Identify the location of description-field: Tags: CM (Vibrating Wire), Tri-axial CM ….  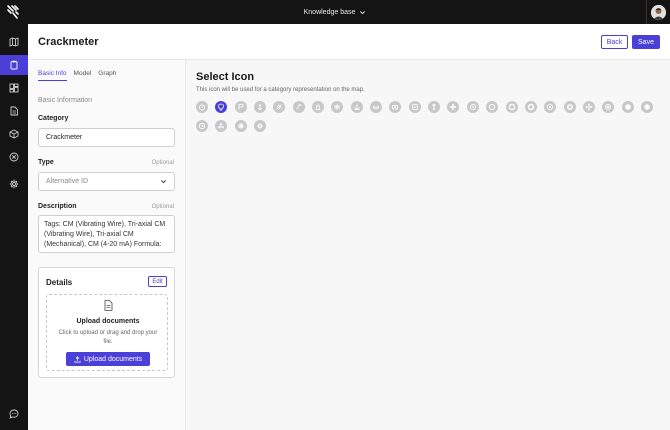
(106, 234).